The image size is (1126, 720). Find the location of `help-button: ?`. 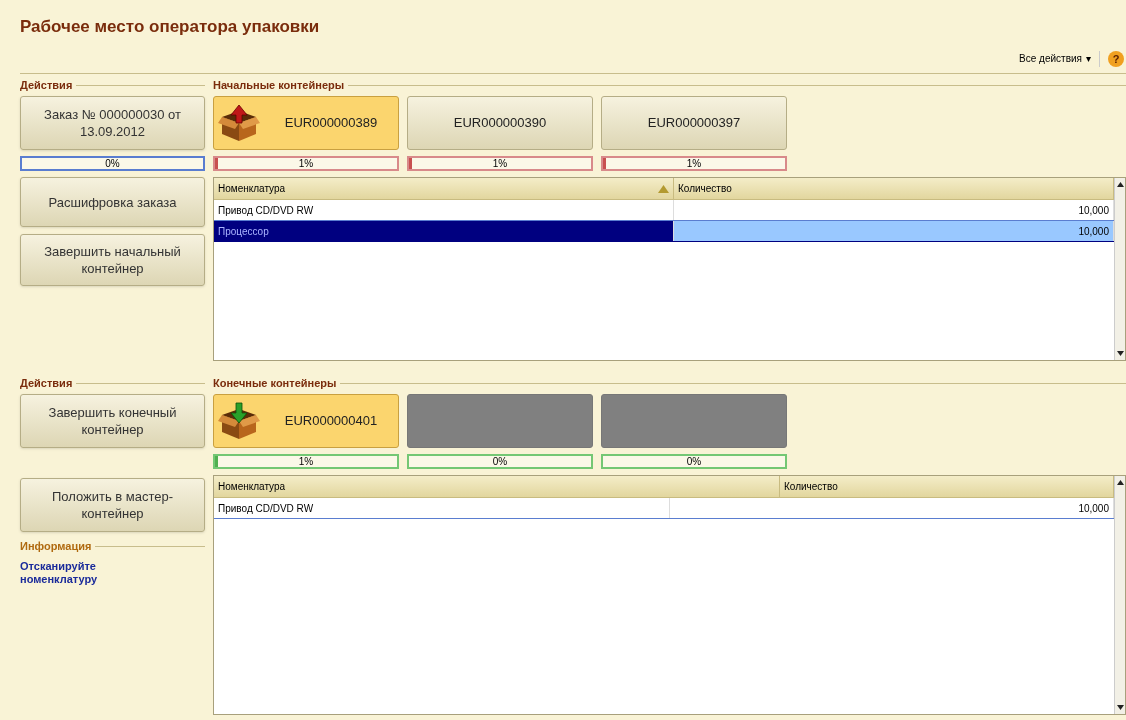

help-button: ? is located at coordinates (1116, 58).